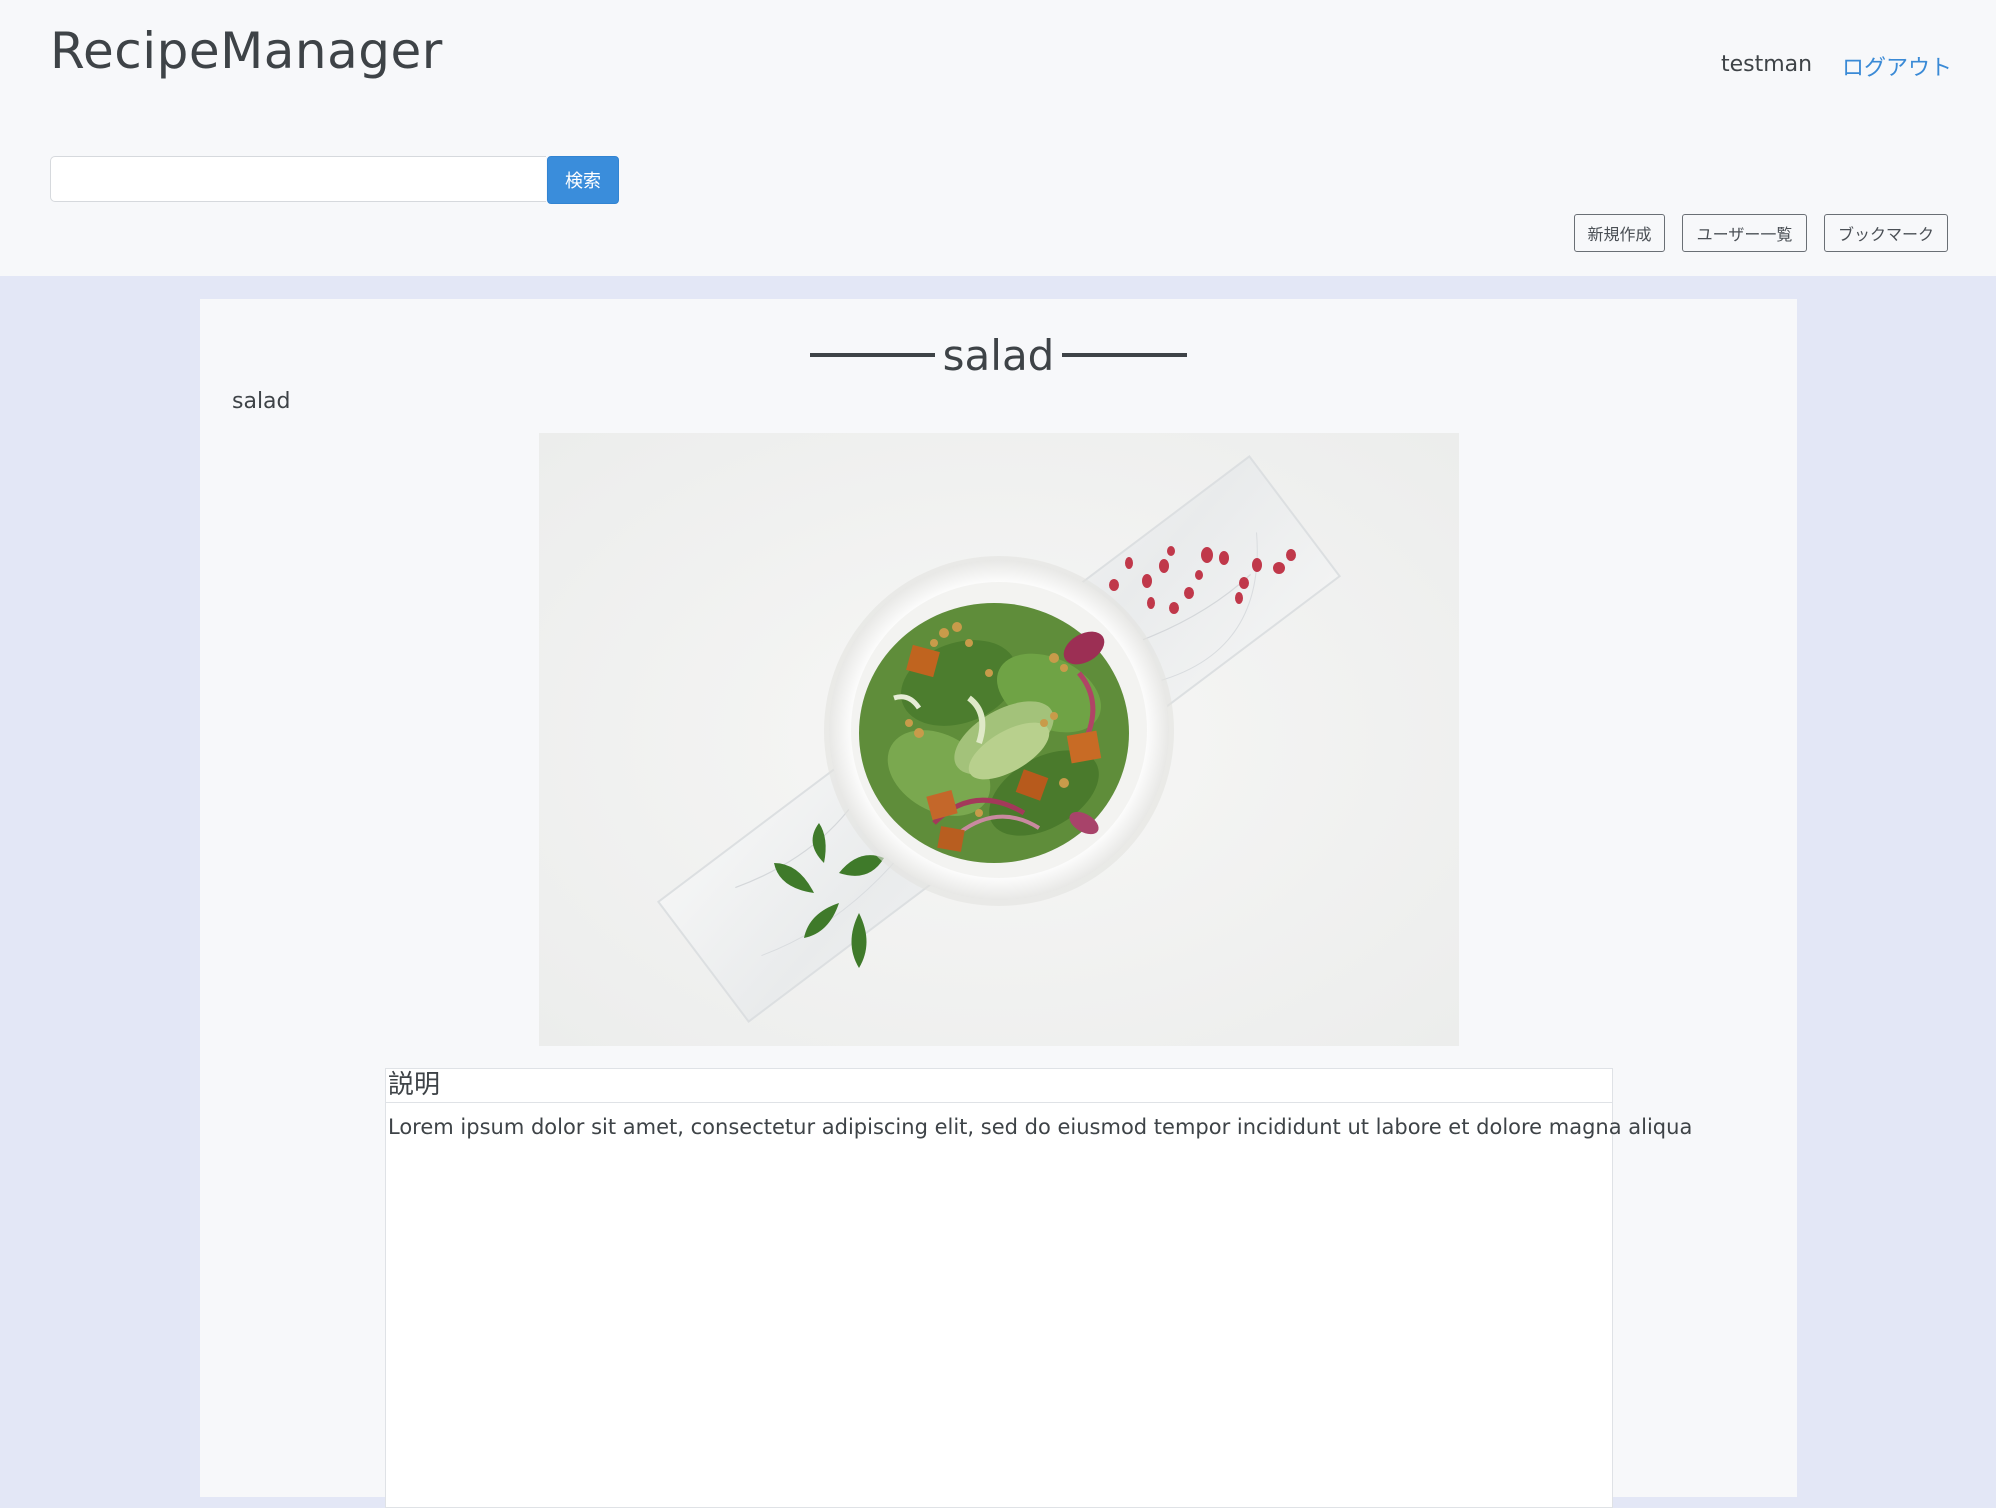 This screenshot has height=1508, width=1996. I want to click on logout-link: ログアウト, so click(1897, 66).